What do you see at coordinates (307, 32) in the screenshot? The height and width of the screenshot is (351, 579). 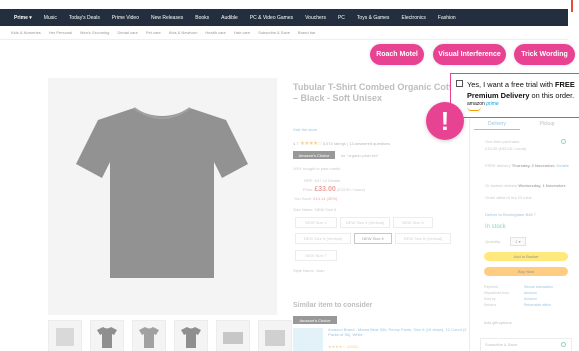 I see `subnav-item: Brand bar` at bounding box center [307, 32].